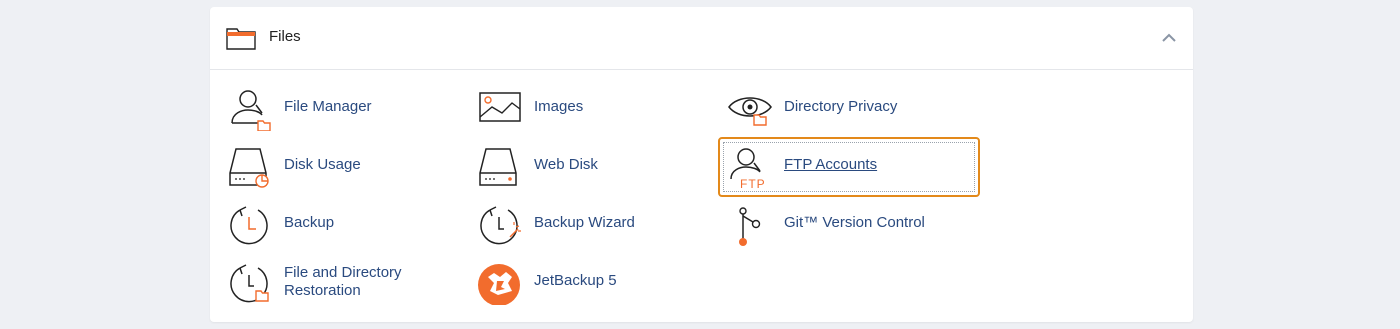 The height and width of the screenshot is (329, 1400). I want to click on chevron-up-icon, so click(1169, 38).